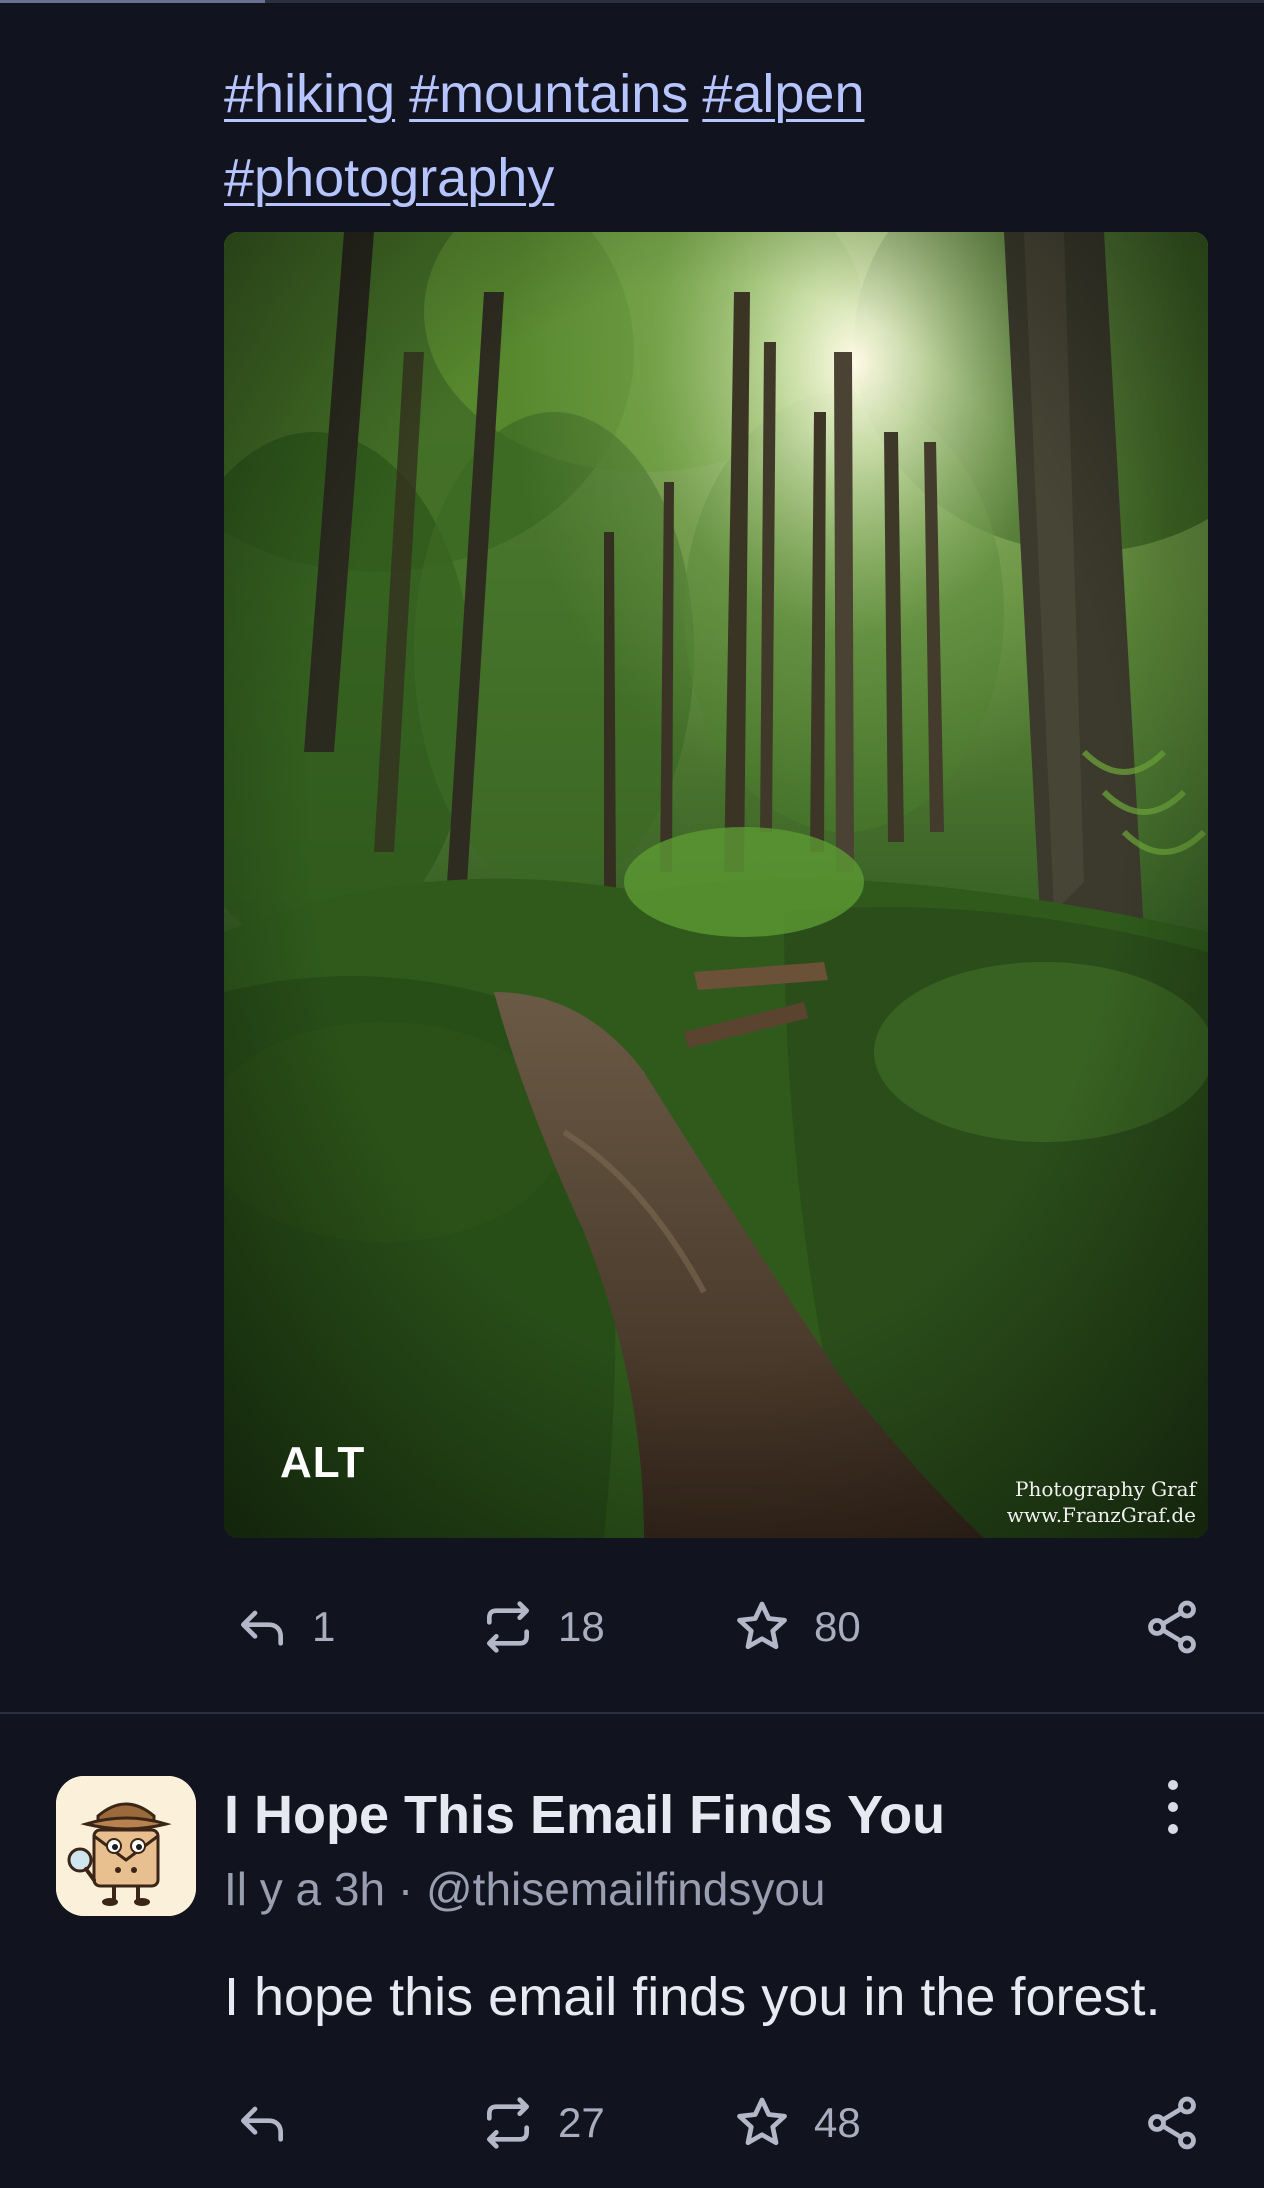  I want to click on author-display-name: I Hope This Email Finds You, so click(584, 1815).